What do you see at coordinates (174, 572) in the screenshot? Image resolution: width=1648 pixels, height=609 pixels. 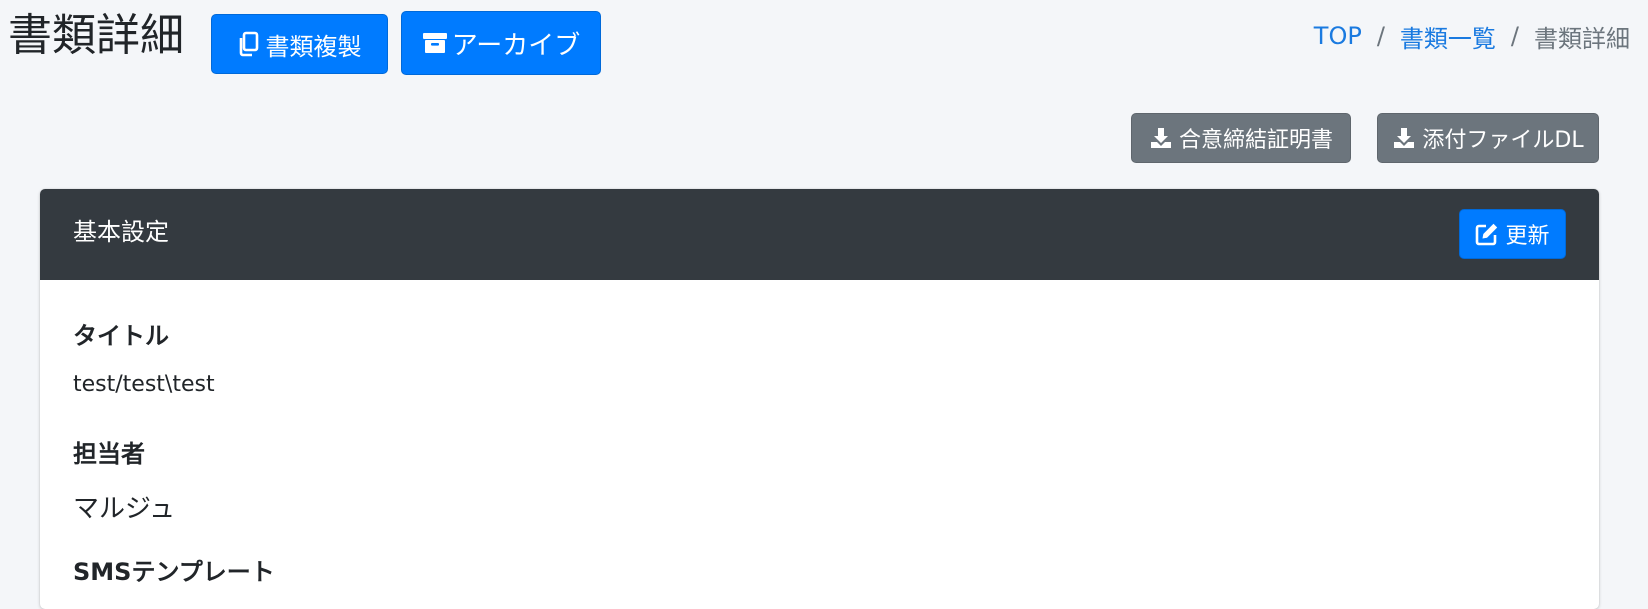 I see `sms-template-field-label: SMSテンプレート` at bounding box center [174, 572].